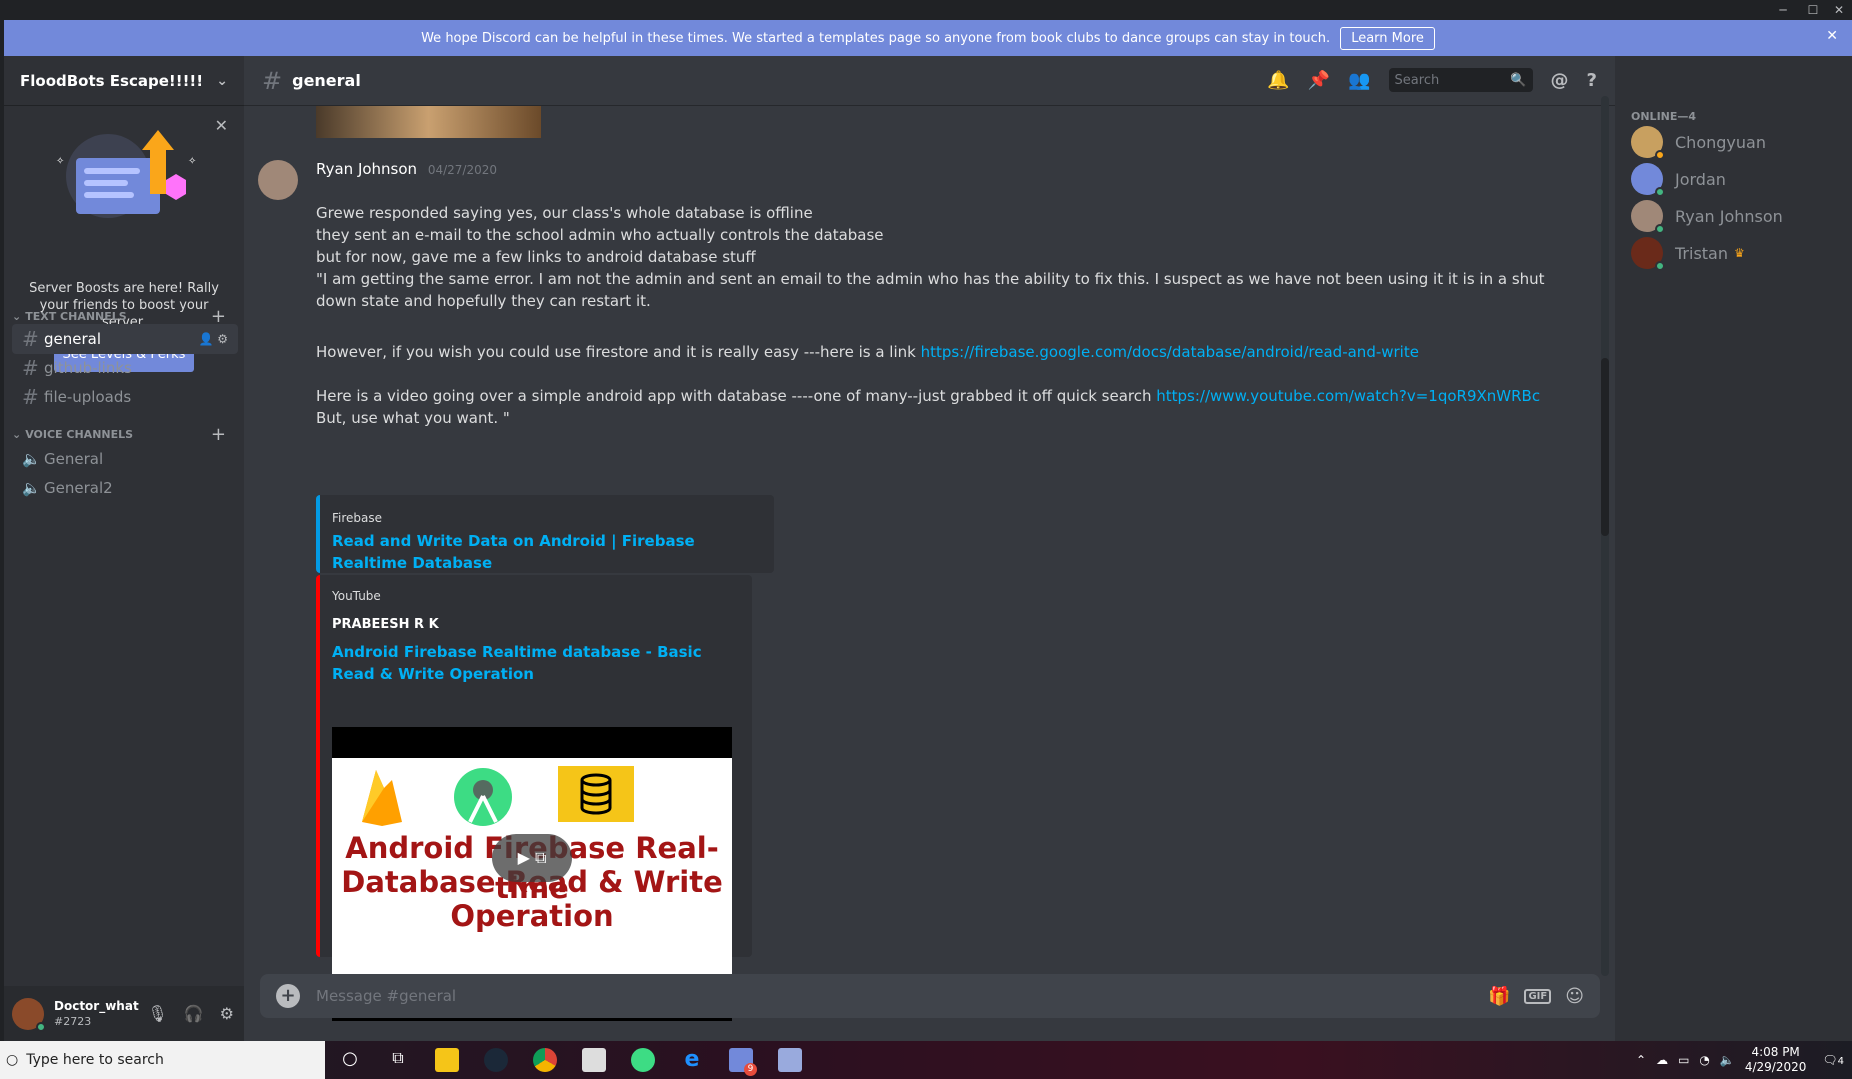  I want to click on help-icon: ?, so click(1592, 80).